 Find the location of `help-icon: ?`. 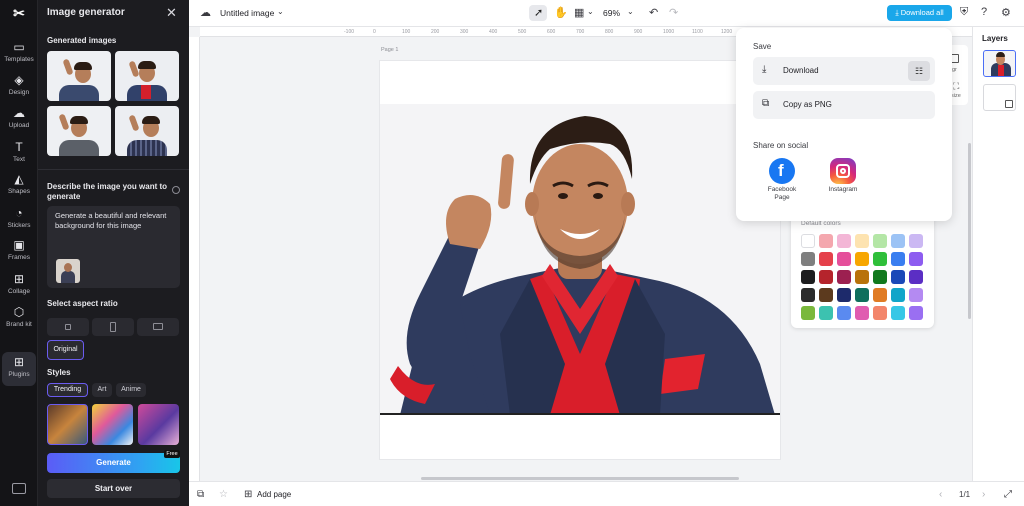

help-icon: ? is located at coordinates (984, 12).